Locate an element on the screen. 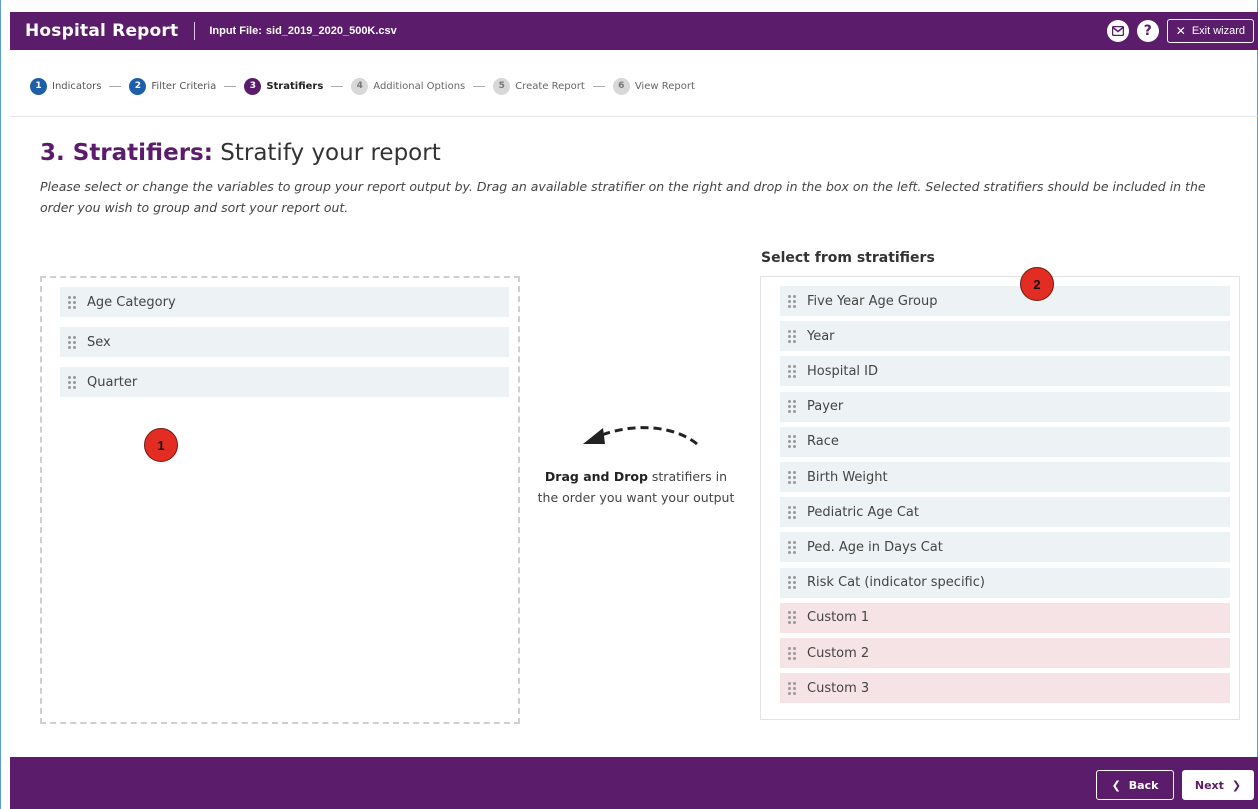  stratifier-label: Five Year Age Group is located at coordinates (872, 301).